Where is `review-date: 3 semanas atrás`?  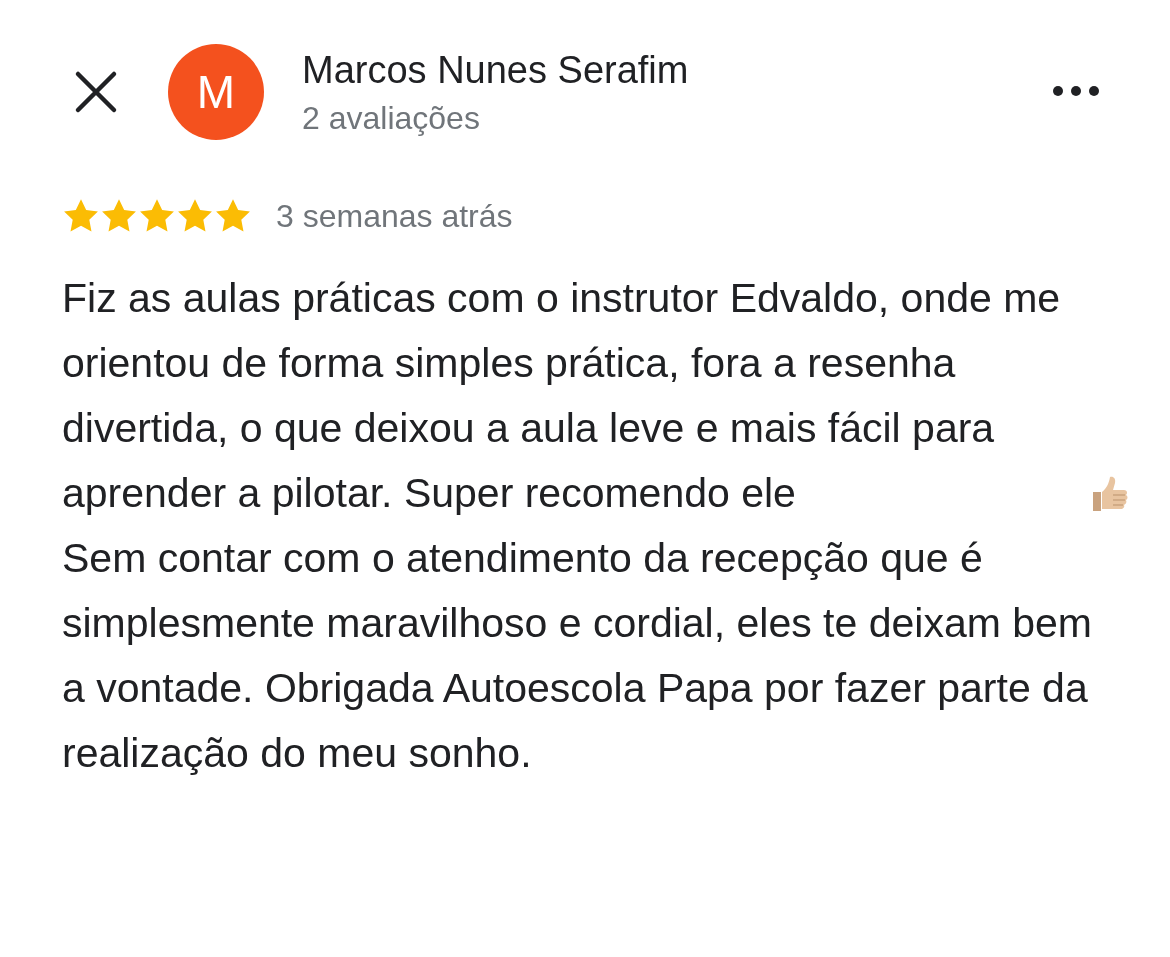 review-date: 3 semanas atrás is located at coordinates (394, 216).